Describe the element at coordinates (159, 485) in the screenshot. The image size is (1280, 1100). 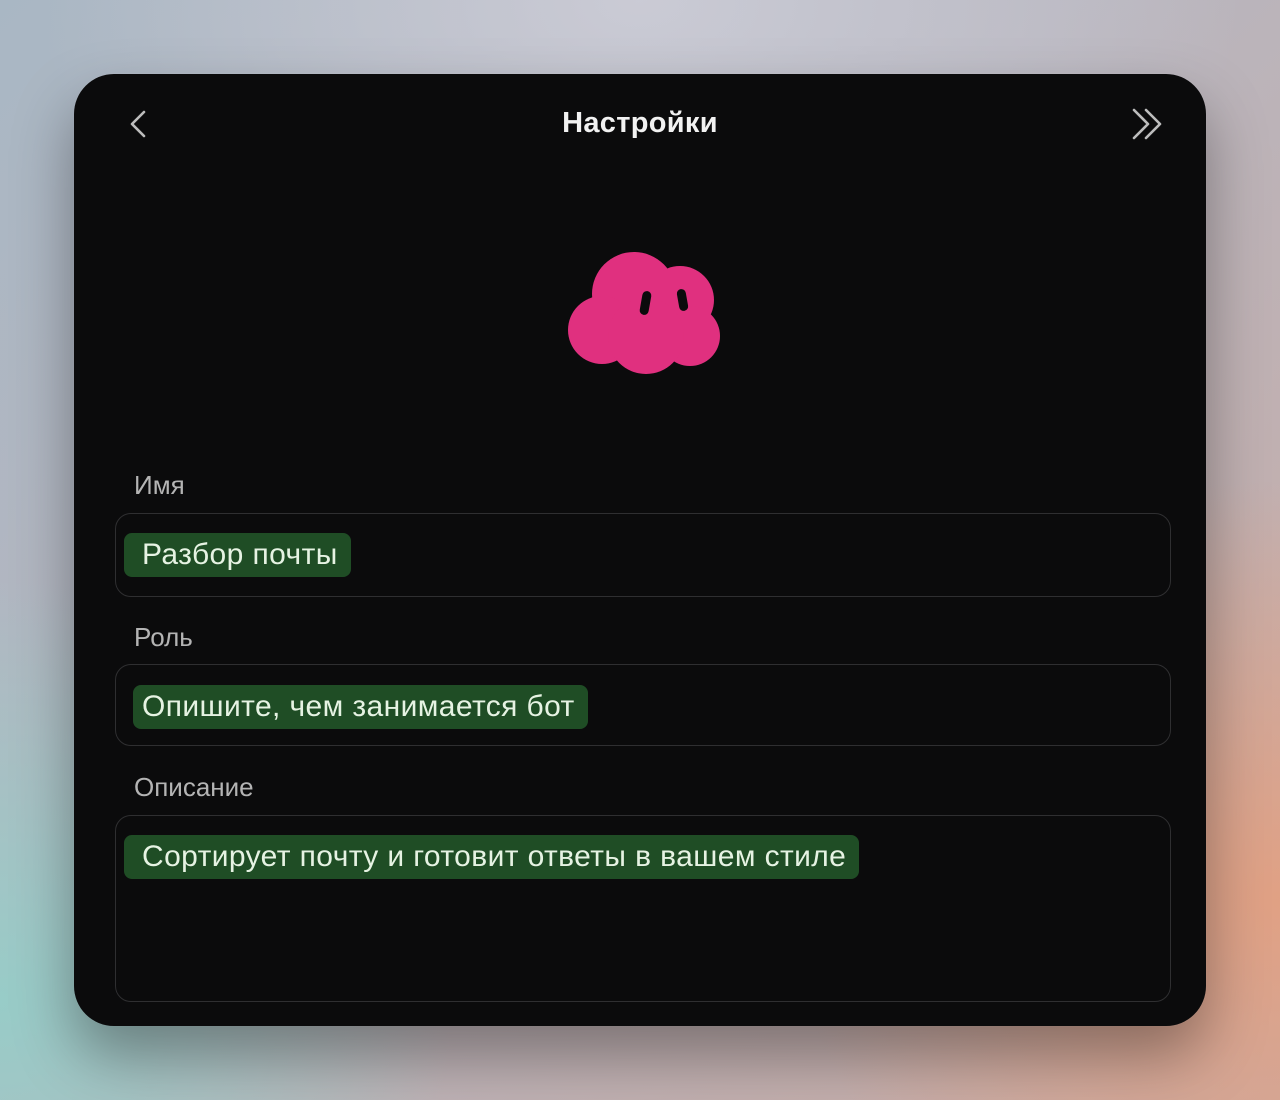
I see `name-field-label: Имя` at that location.